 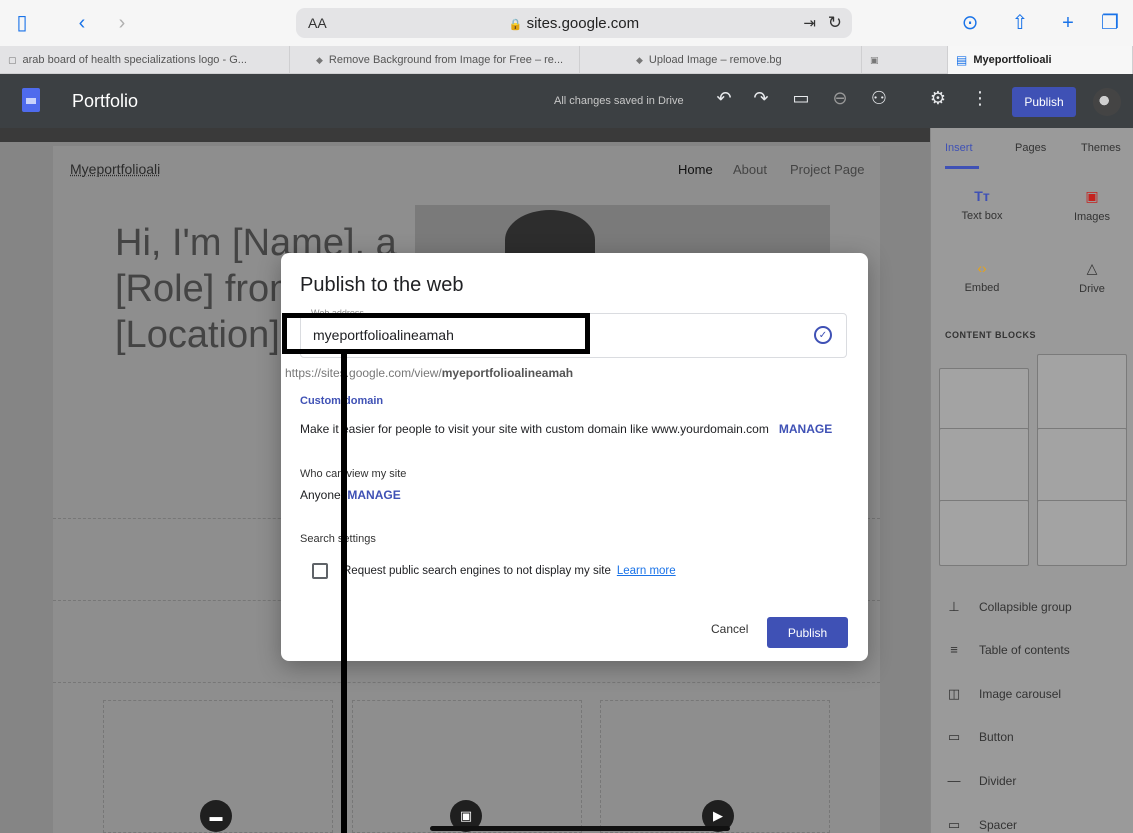 I want to click on insert-item-label: Drive, so click(x=1092, y=289).